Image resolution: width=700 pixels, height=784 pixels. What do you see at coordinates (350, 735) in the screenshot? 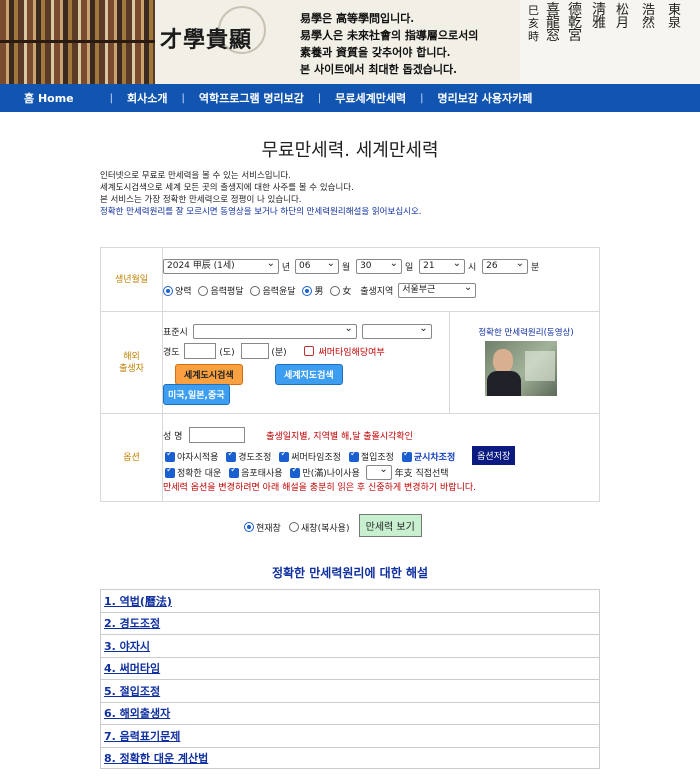
I see `explain-item-lunar-notation: 7. 음력표기문제` at bounding box center [350, 735].